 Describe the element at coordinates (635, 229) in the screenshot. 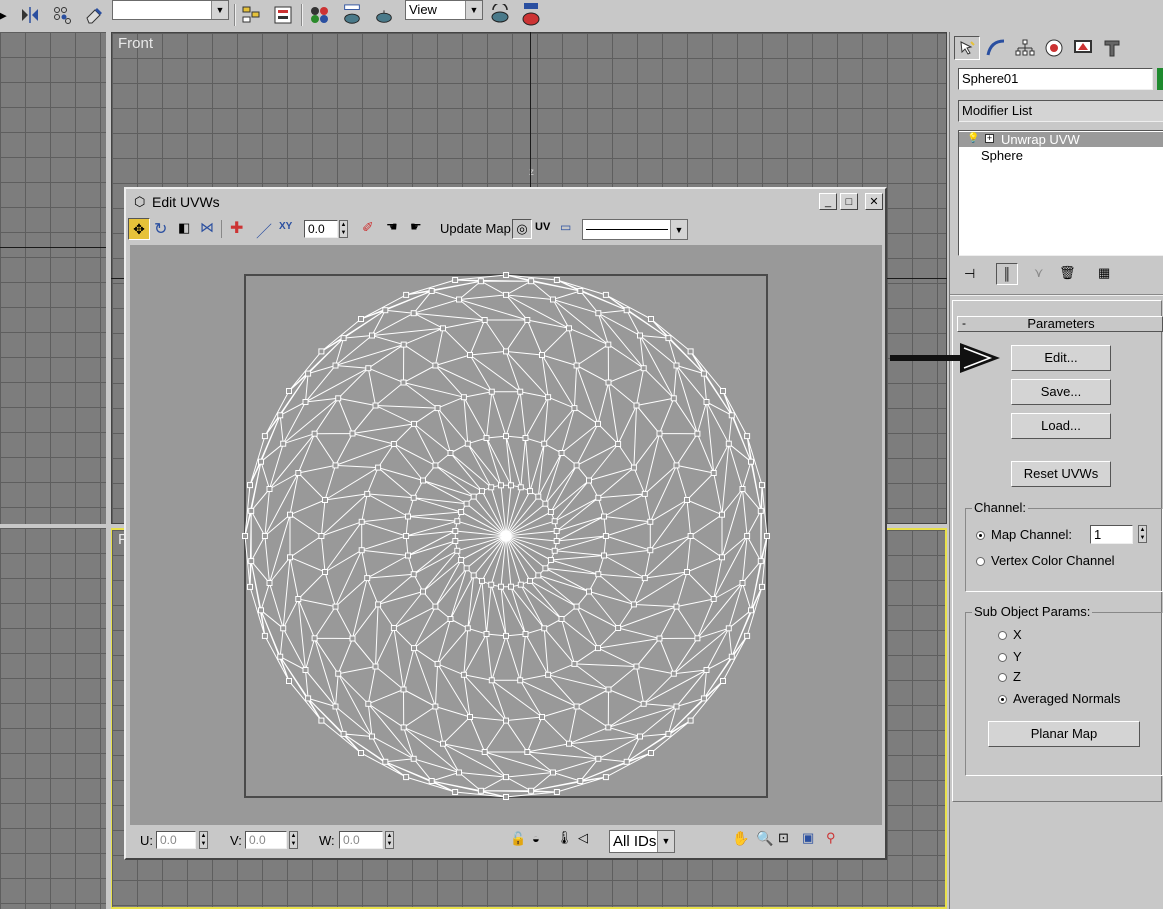

I see `texture-dropdown: ▼` at that location.